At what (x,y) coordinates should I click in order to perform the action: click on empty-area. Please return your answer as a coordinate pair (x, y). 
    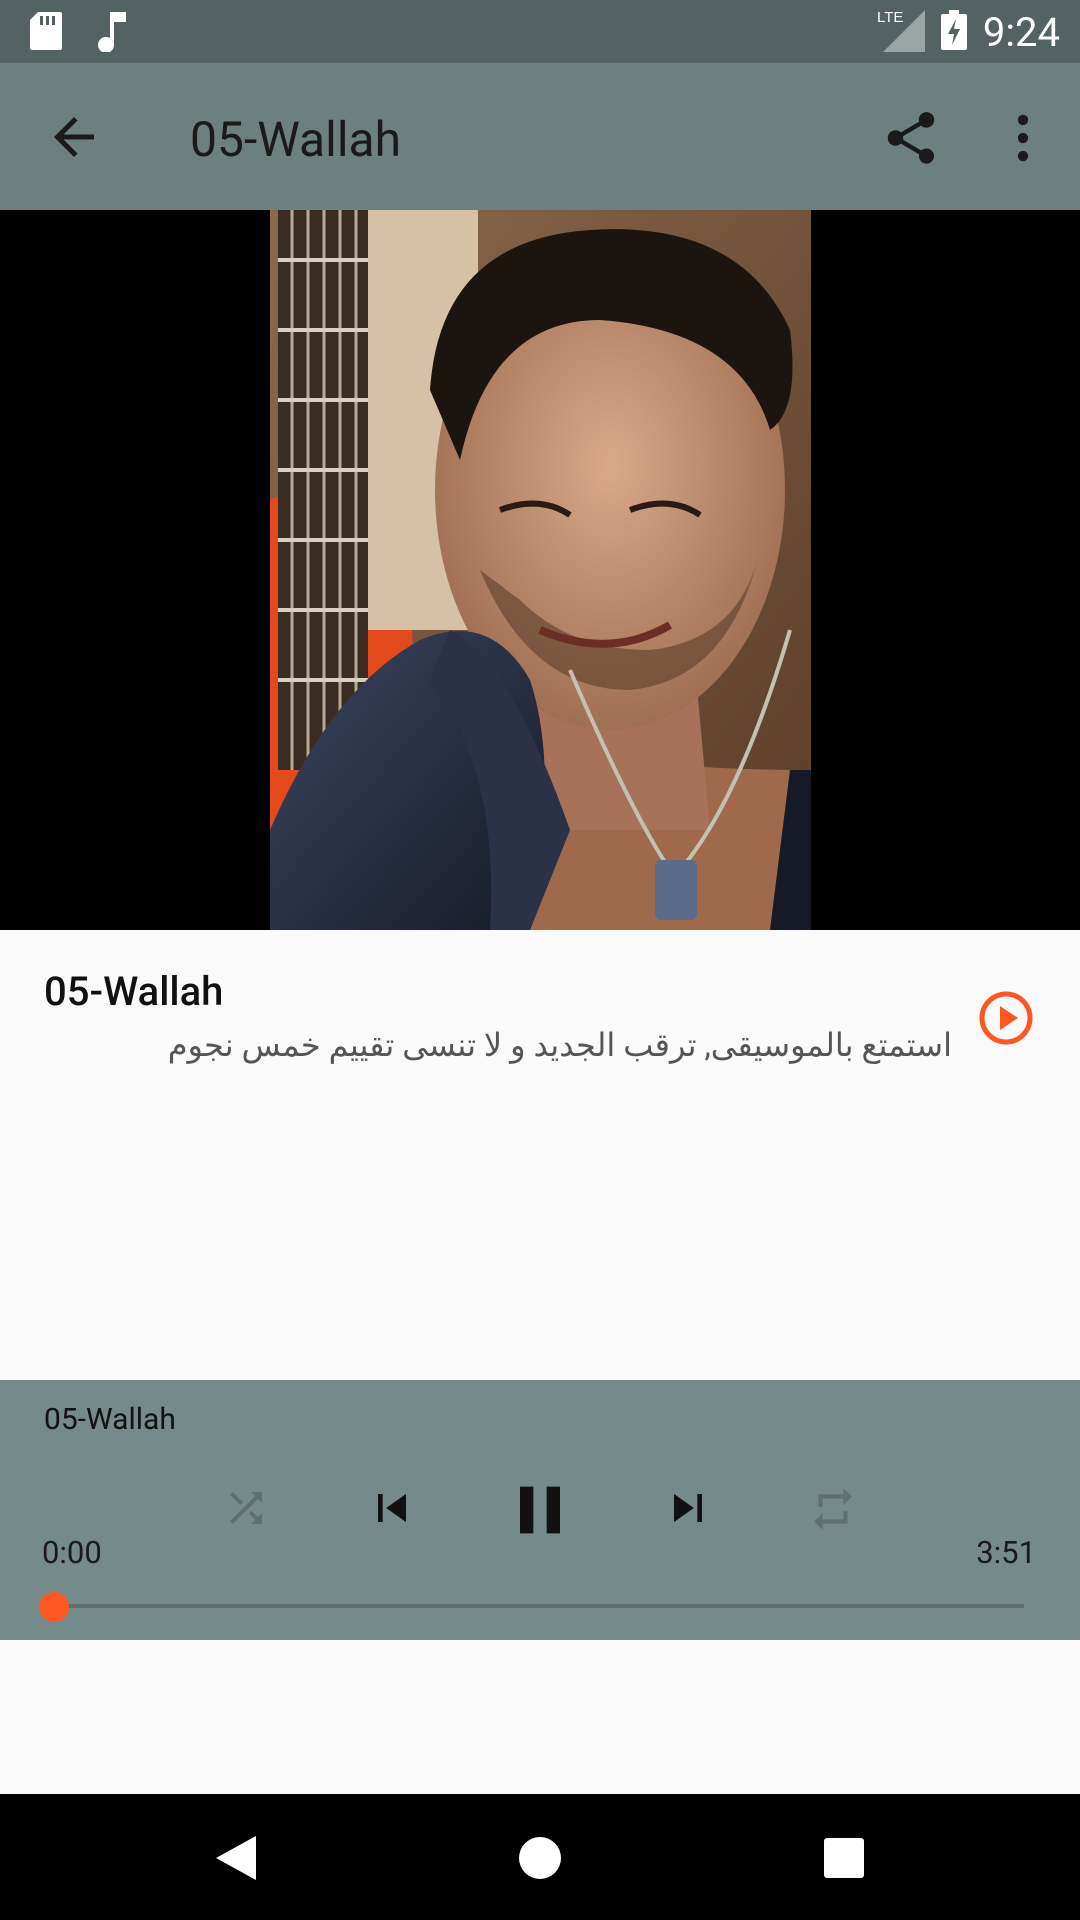
    Looking at the image, I should click on (540, 1717).